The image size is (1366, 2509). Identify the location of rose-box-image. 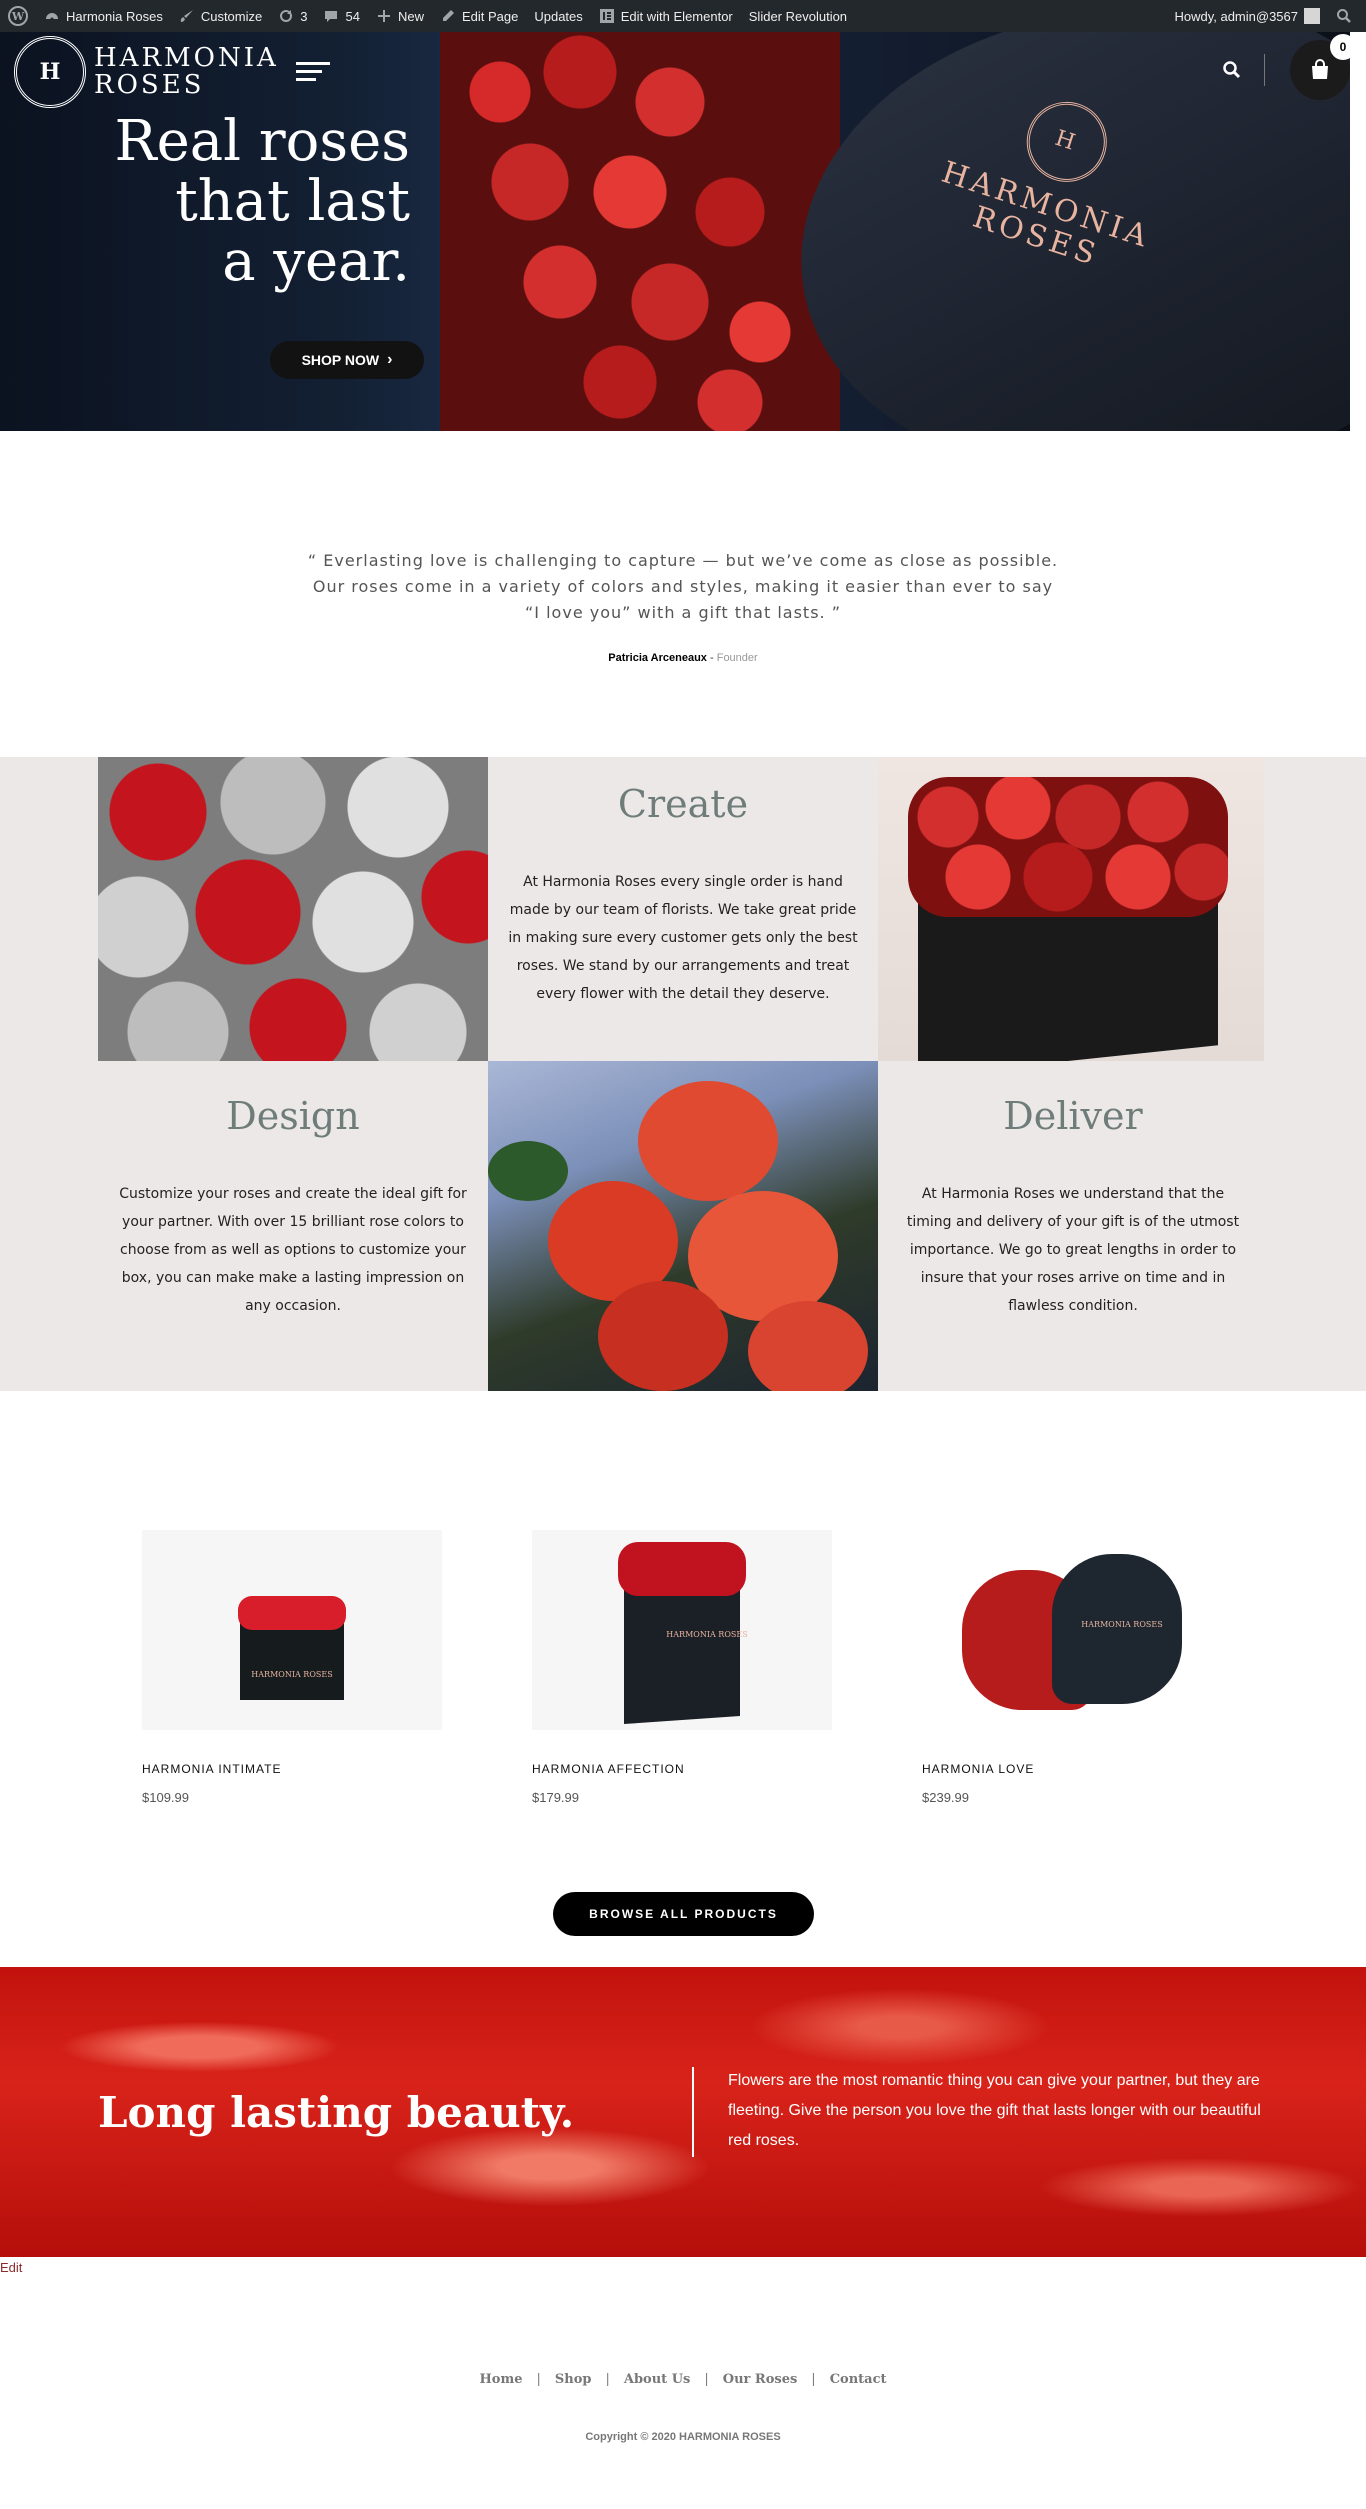
(1071, 909).